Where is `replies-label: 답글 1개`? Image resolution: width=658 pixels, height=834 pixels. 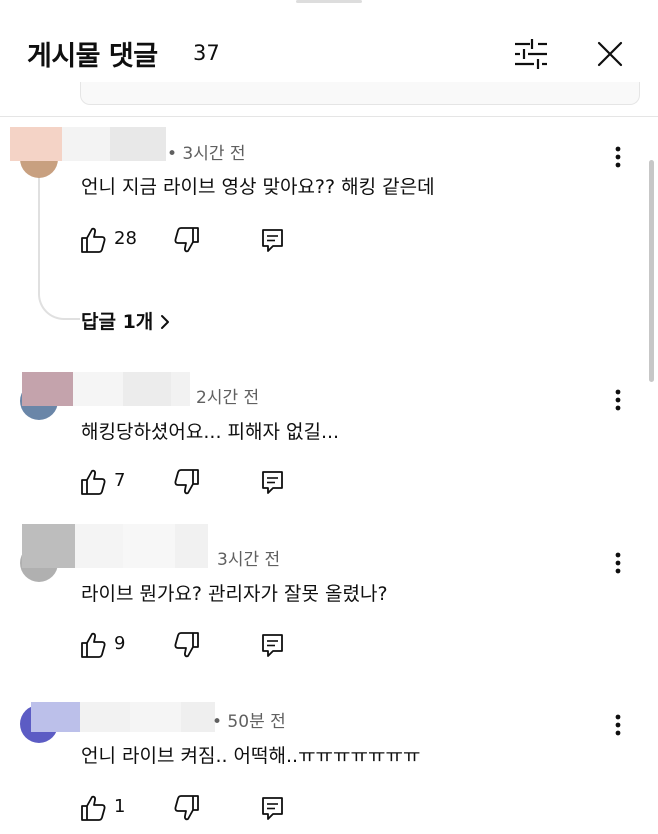 replies-label: 답글 1개 is located at coordinates (117, 322).